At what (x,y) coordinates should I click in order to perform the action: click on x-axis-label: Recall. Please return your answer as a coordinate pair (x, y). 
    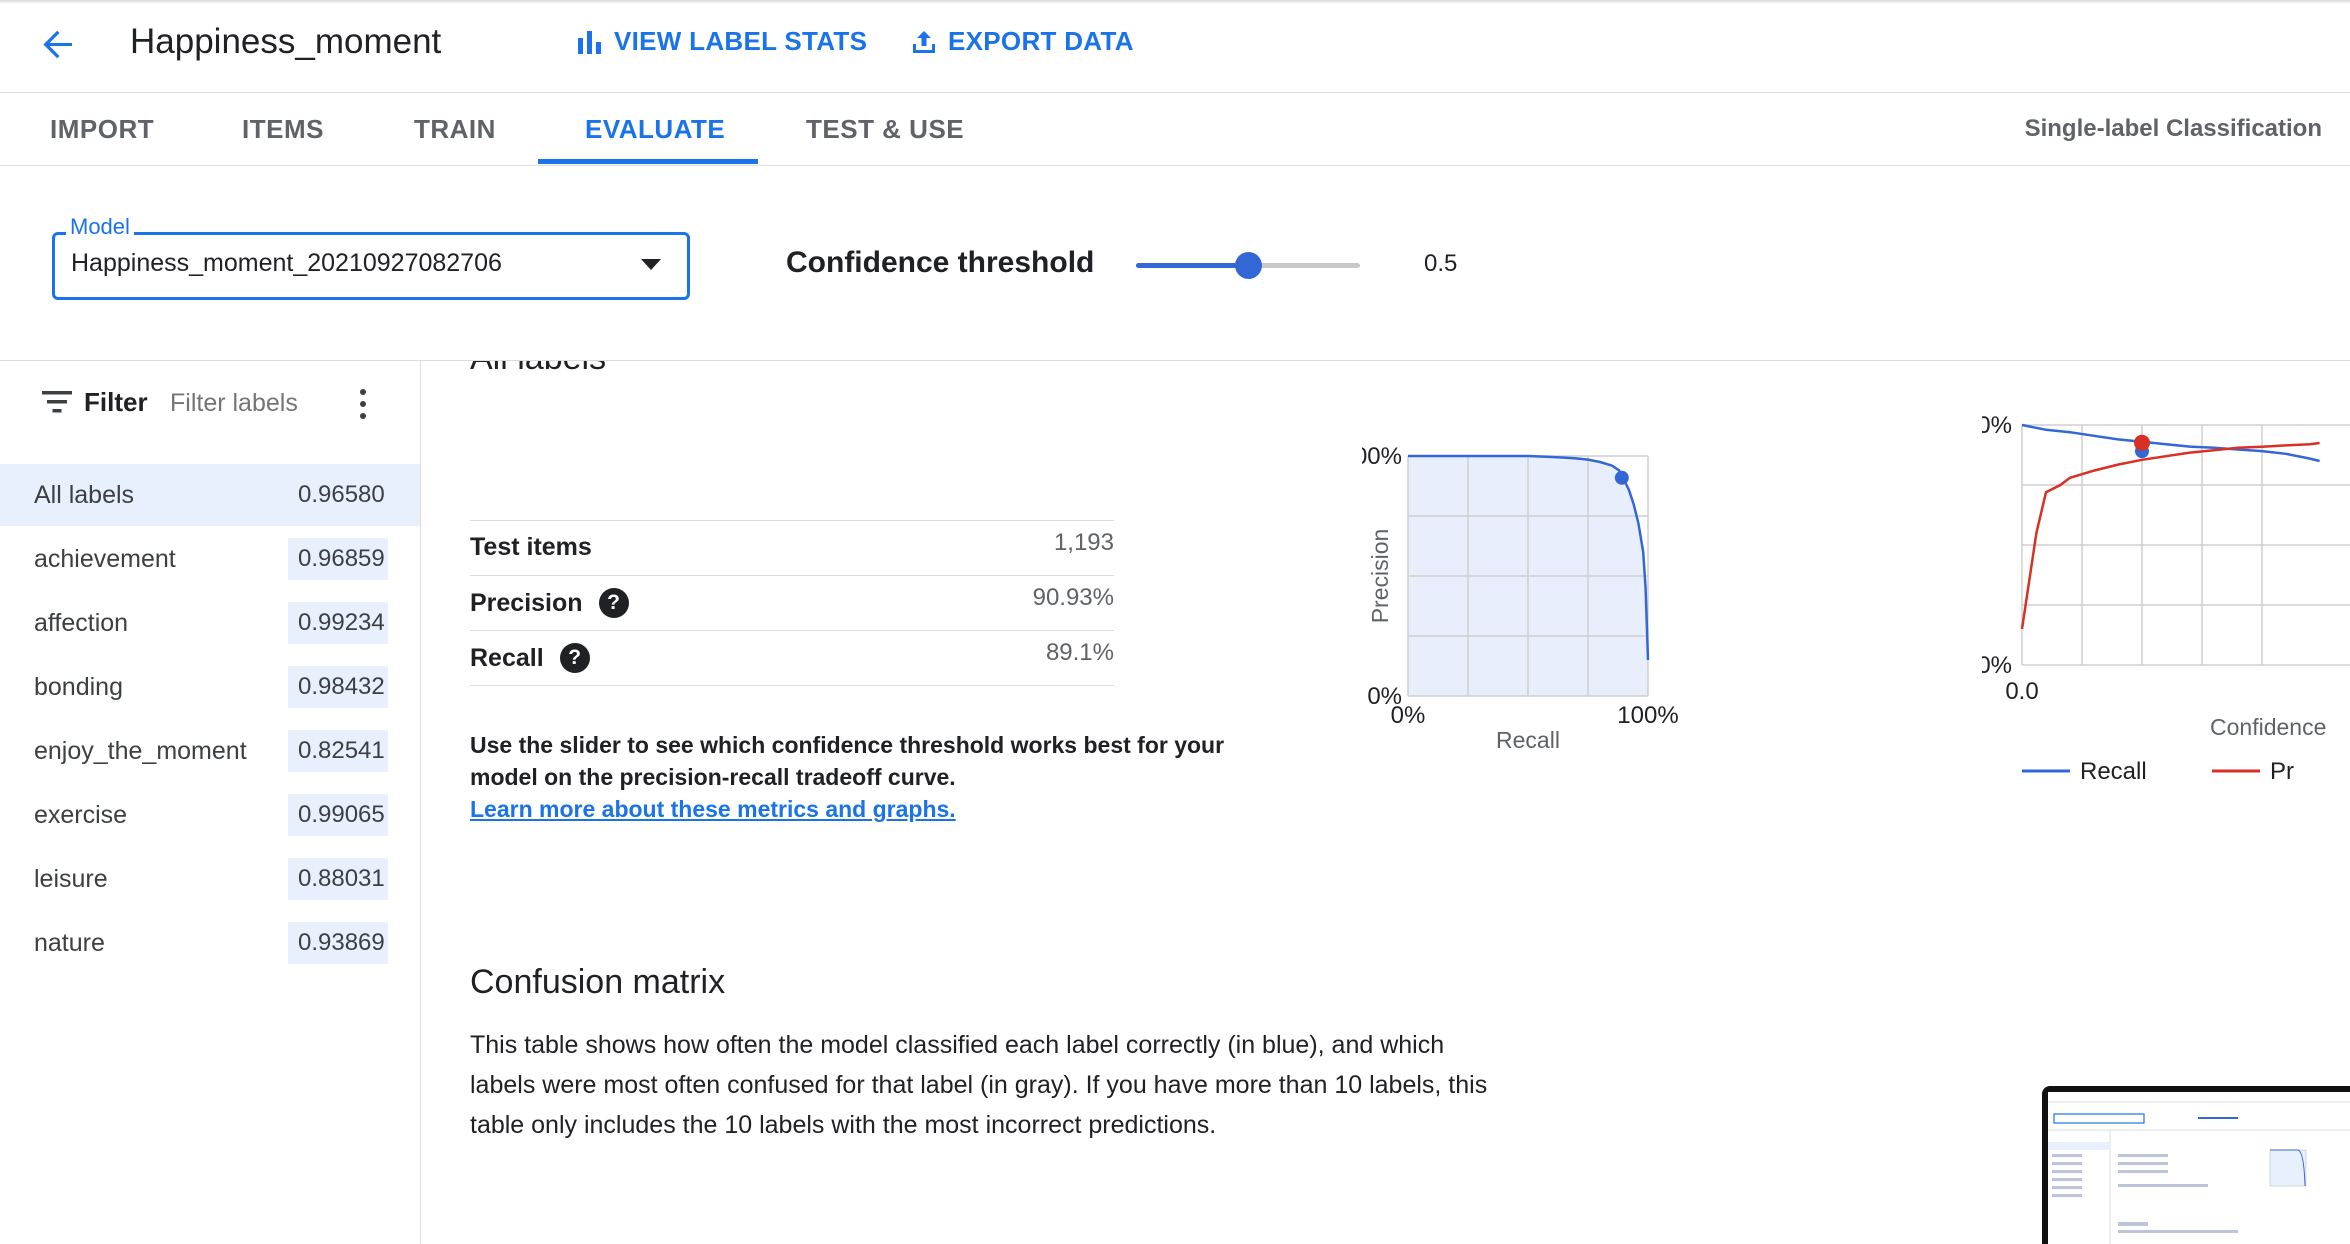
    Looking at the image, I should click on (1528, 740).